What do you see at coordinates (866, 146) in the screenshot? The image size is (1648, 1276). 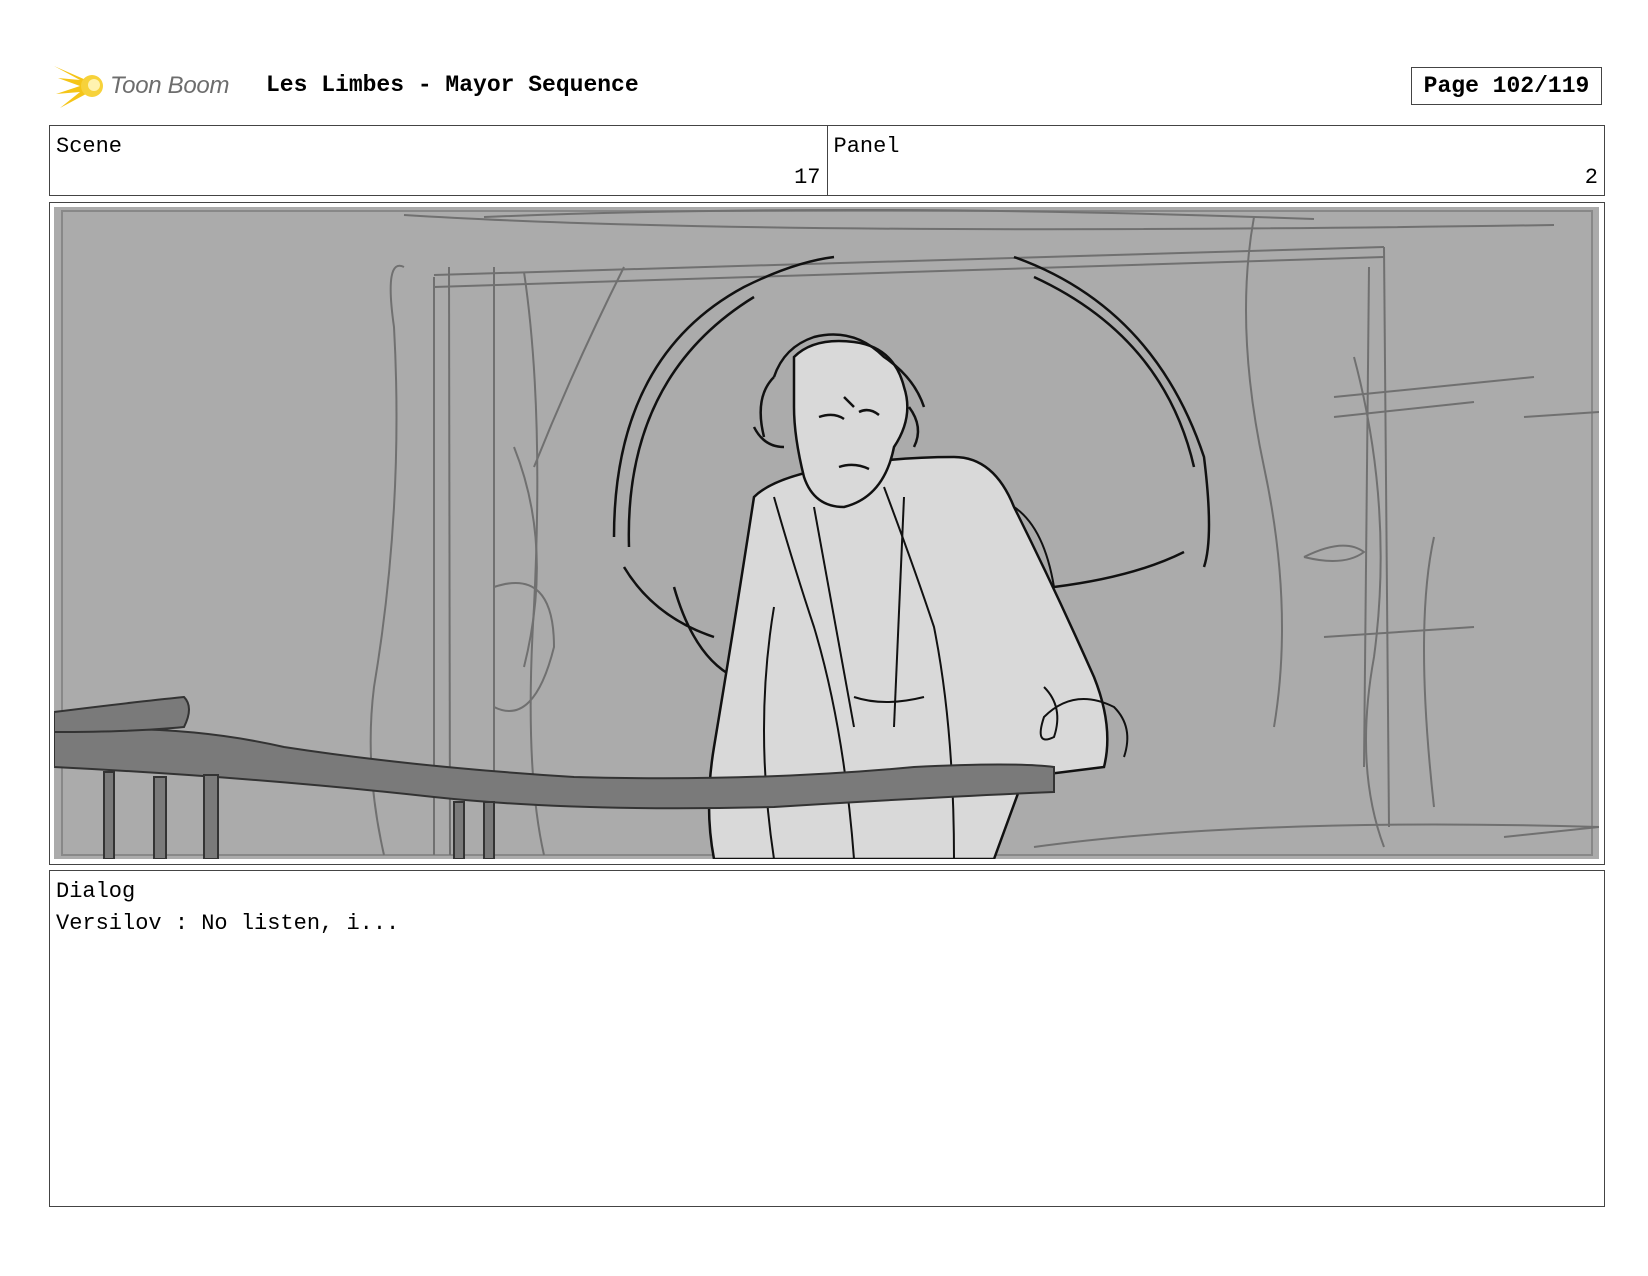 I see `panel-label: Panel` at bounding box center [866, 146].